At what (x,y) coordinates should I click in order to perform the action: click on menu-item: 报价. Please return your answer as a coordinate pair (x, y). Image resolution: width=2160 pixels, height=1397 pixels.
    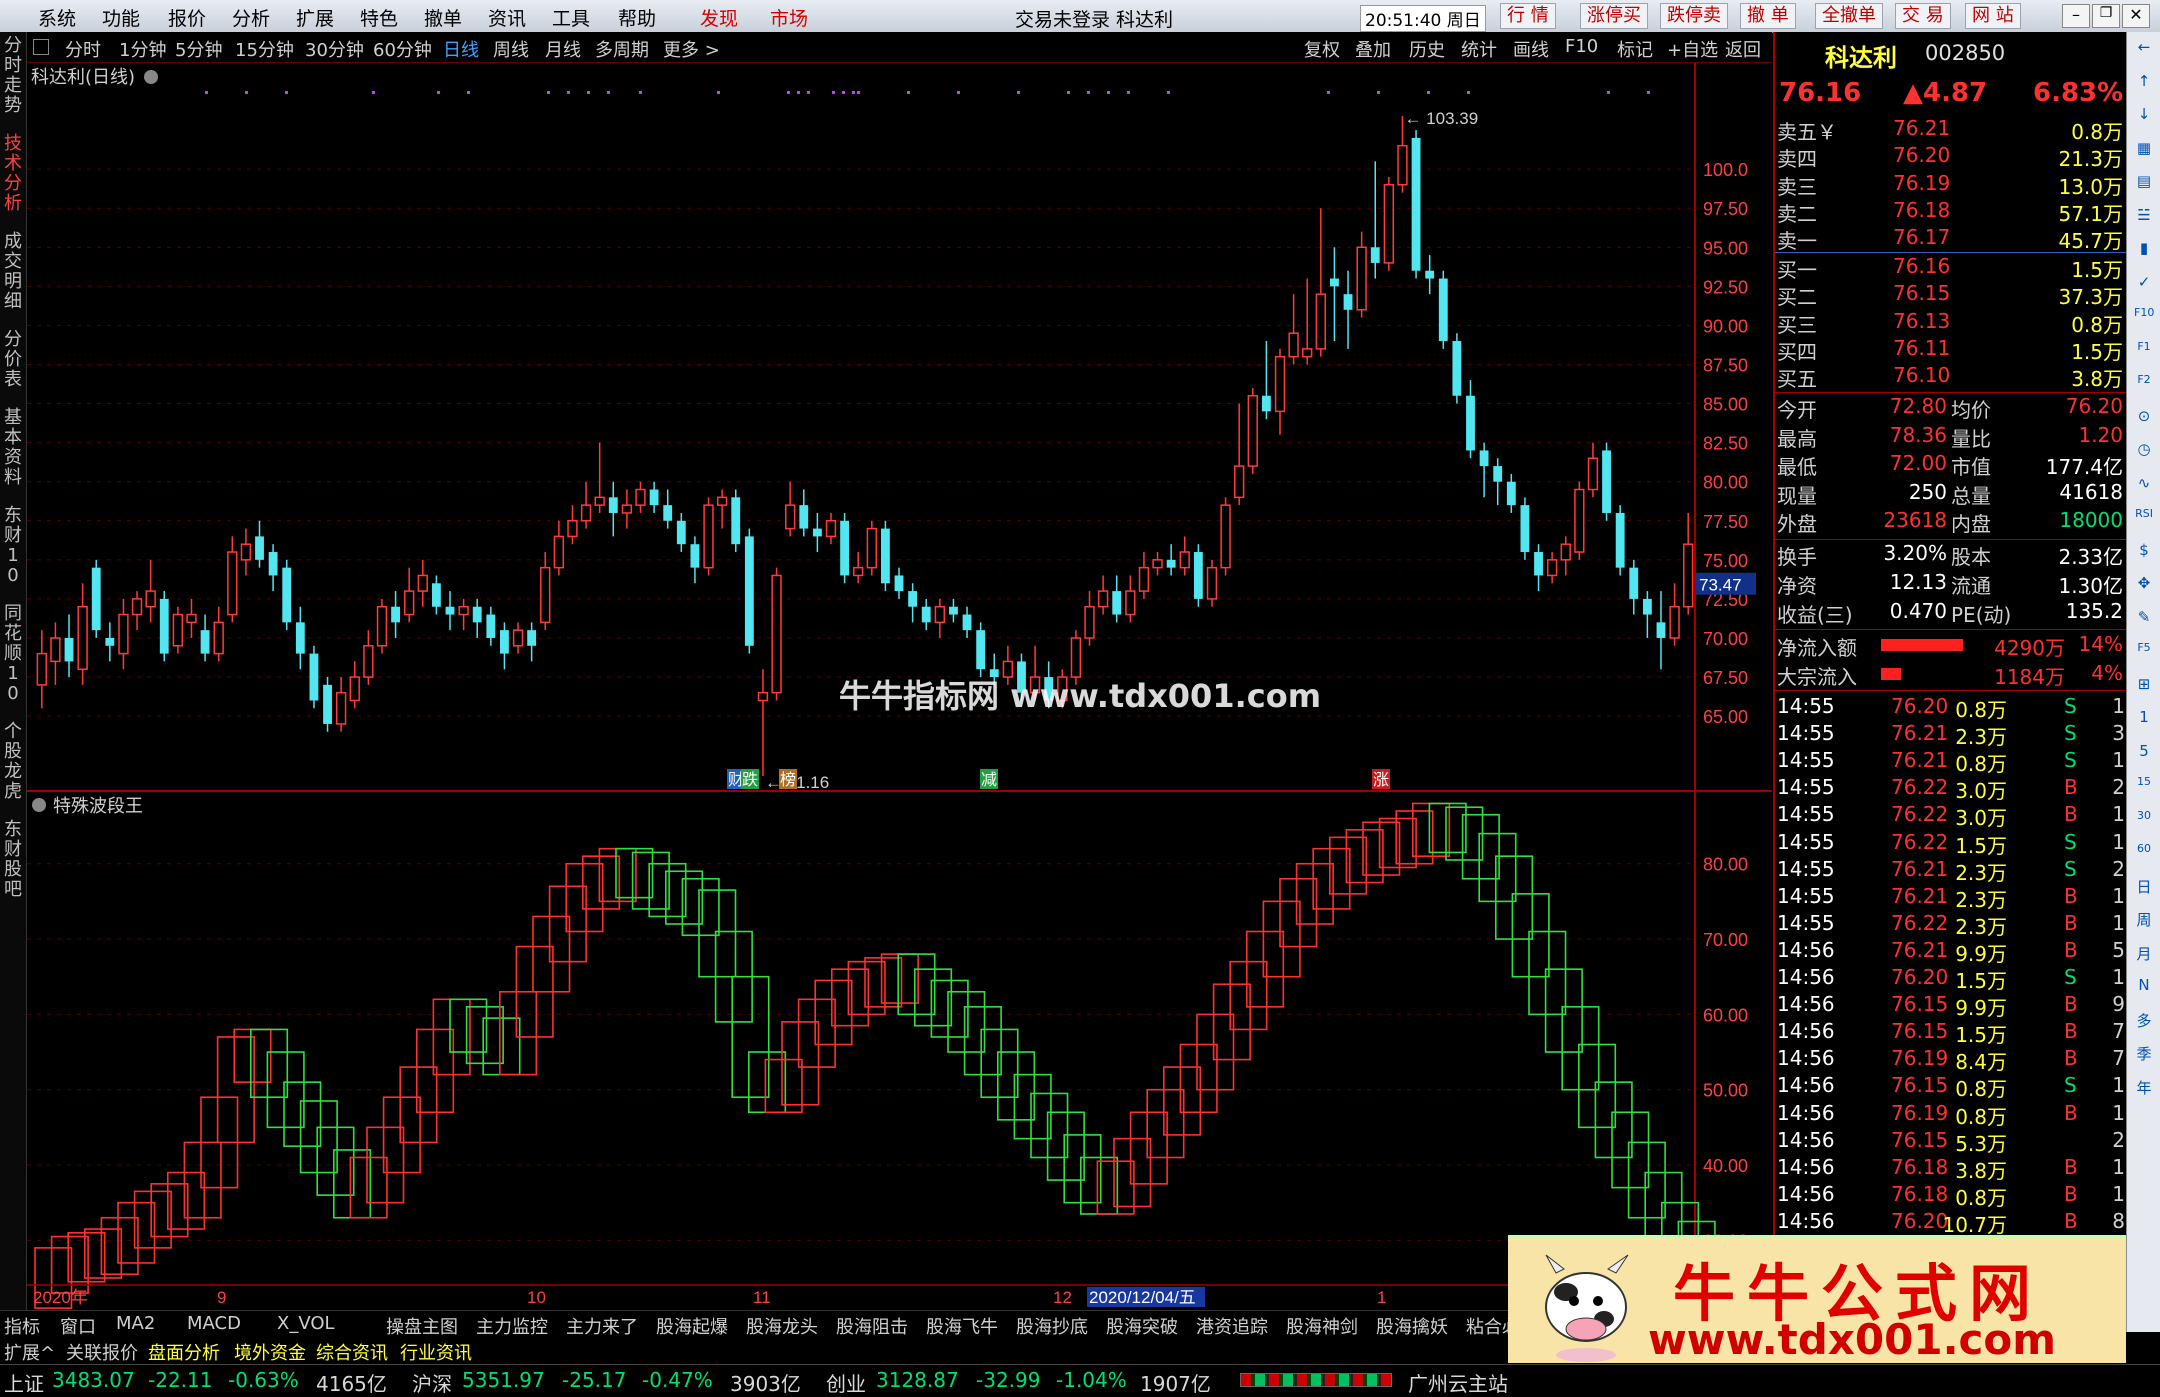
    Looking at the image, I should click on (187, 17).